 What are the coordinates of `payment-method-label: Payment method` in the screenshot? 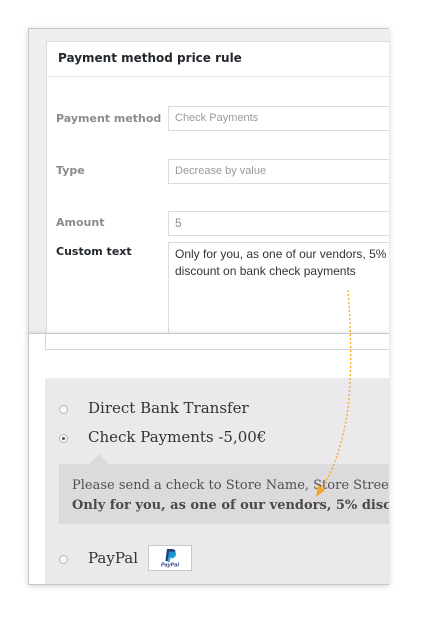 It's located at (109, 118).